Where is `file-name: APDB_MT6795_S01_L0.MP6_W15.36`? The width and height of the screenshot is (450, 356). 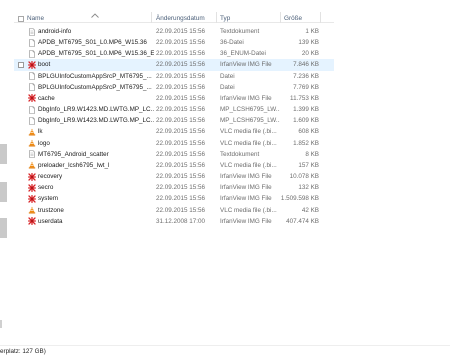 file-name: APDB_MT6795_S01_L0.MP6_W15.36 is located at coordinates (96, 42).